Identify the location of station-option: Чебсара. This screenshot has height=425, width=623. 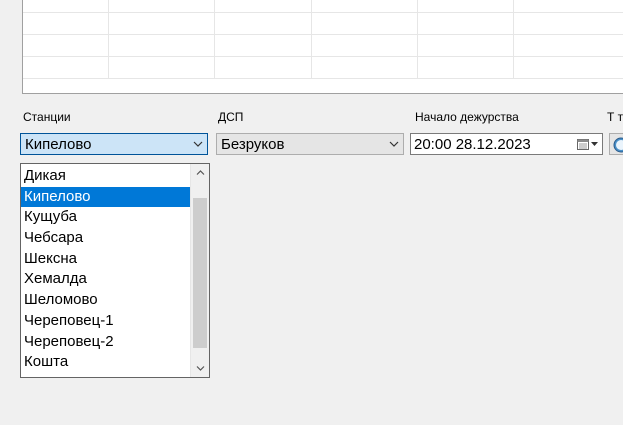
(106, 238).